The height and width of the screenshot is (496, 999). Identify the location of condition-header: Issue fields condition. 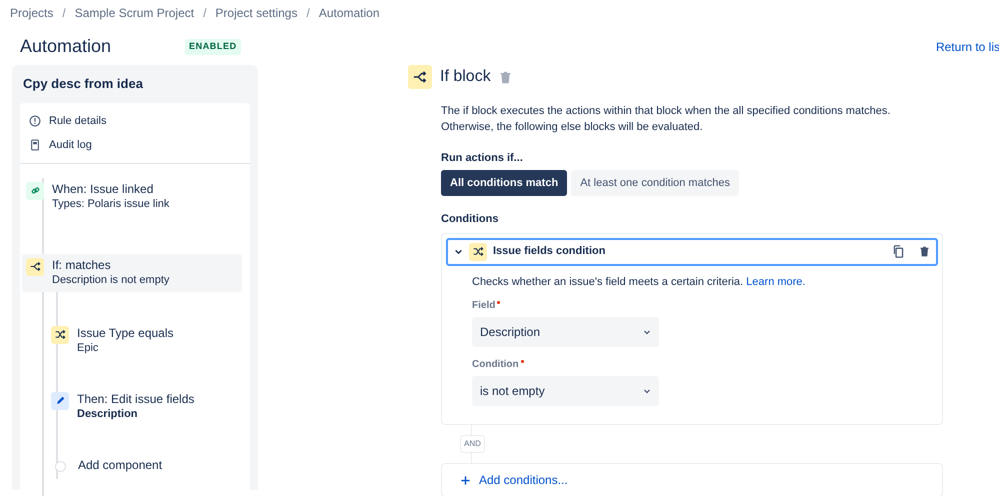
(692, 252).